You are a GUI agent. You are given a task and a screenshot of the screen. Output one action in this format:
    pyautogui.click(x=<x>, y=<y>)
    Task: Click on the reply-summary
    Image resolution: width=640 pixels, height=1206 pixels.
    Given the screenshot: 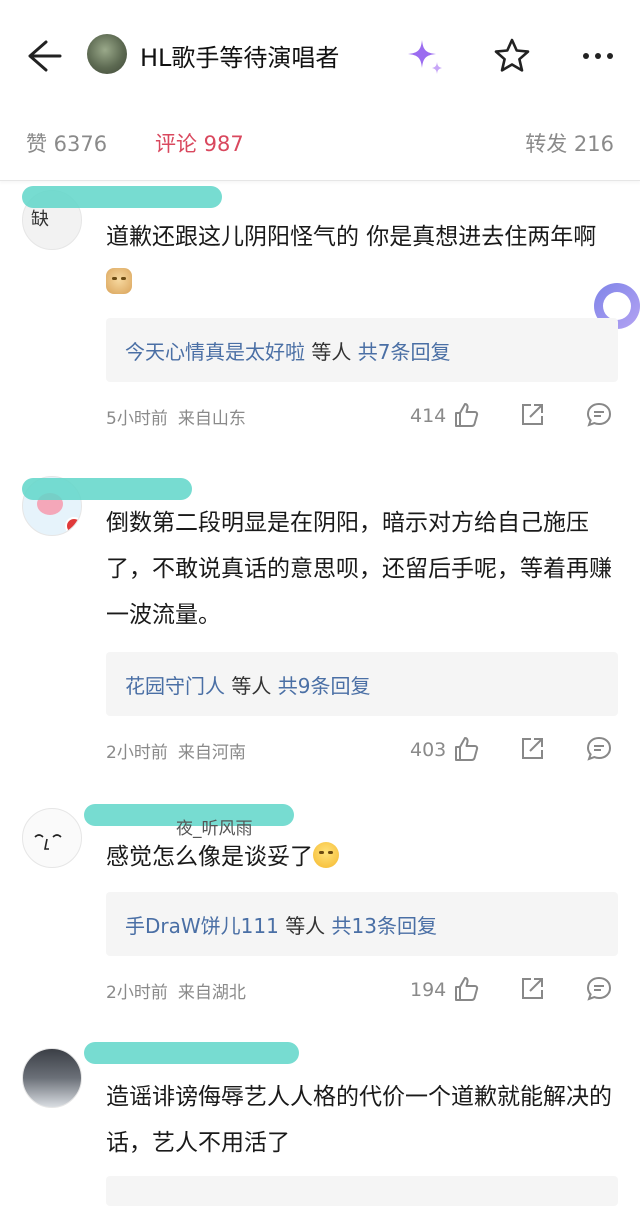 What is the action you would take?
    pyautogui.click(x=362, y=1191)
    